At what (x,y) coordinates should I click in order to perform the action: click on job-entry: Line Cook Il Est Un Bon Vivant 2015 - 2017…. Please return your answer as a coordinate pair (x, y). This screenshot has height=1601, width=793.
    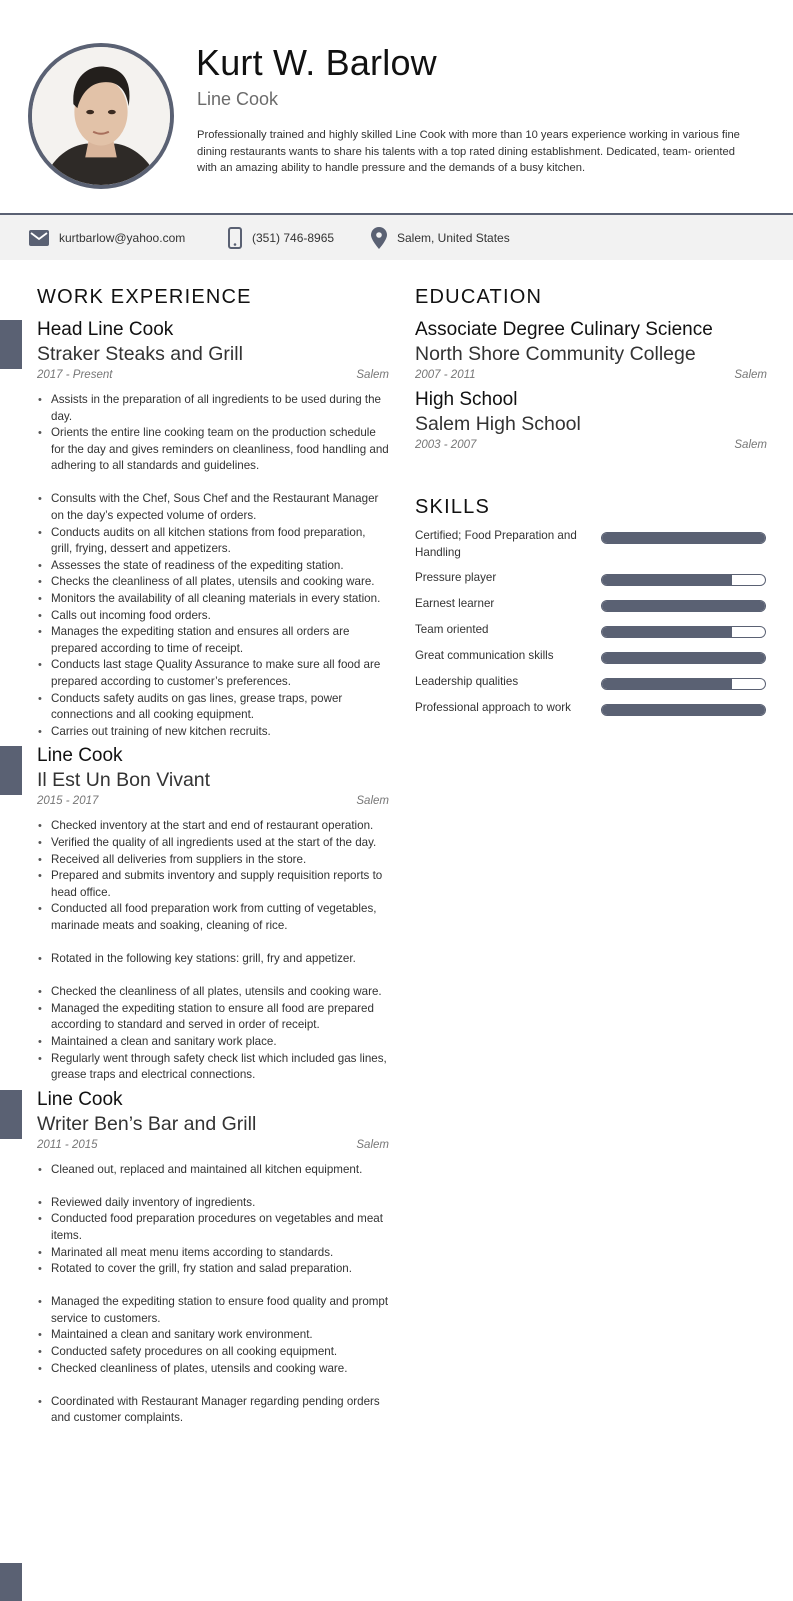
    Looking at the image, I should click on (194, 913).